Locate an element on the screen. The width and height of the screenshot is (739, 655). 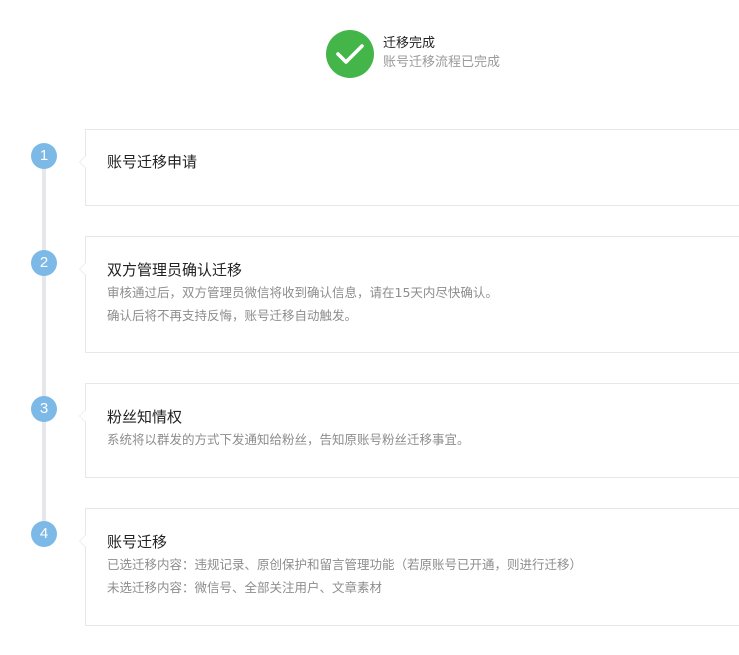
check-icon is located at coordinates (350, 54).